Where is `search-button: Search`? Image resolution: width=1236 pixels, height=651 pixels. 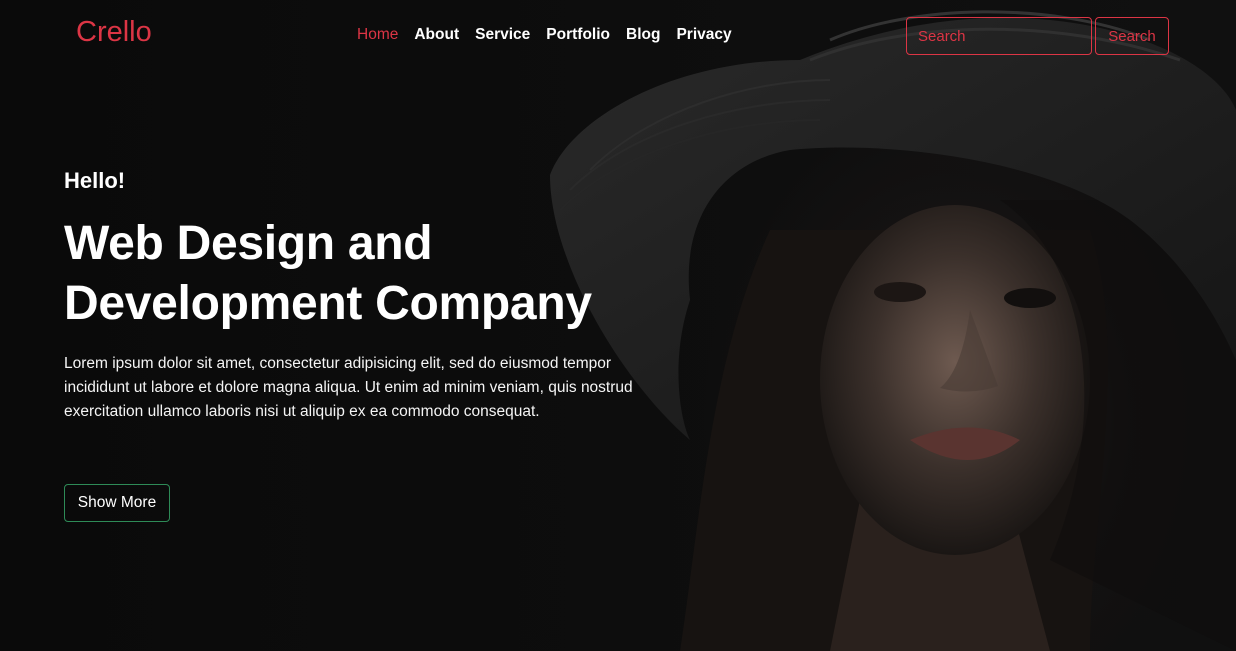
search-button: Search is located at coordinates (1132, 36).